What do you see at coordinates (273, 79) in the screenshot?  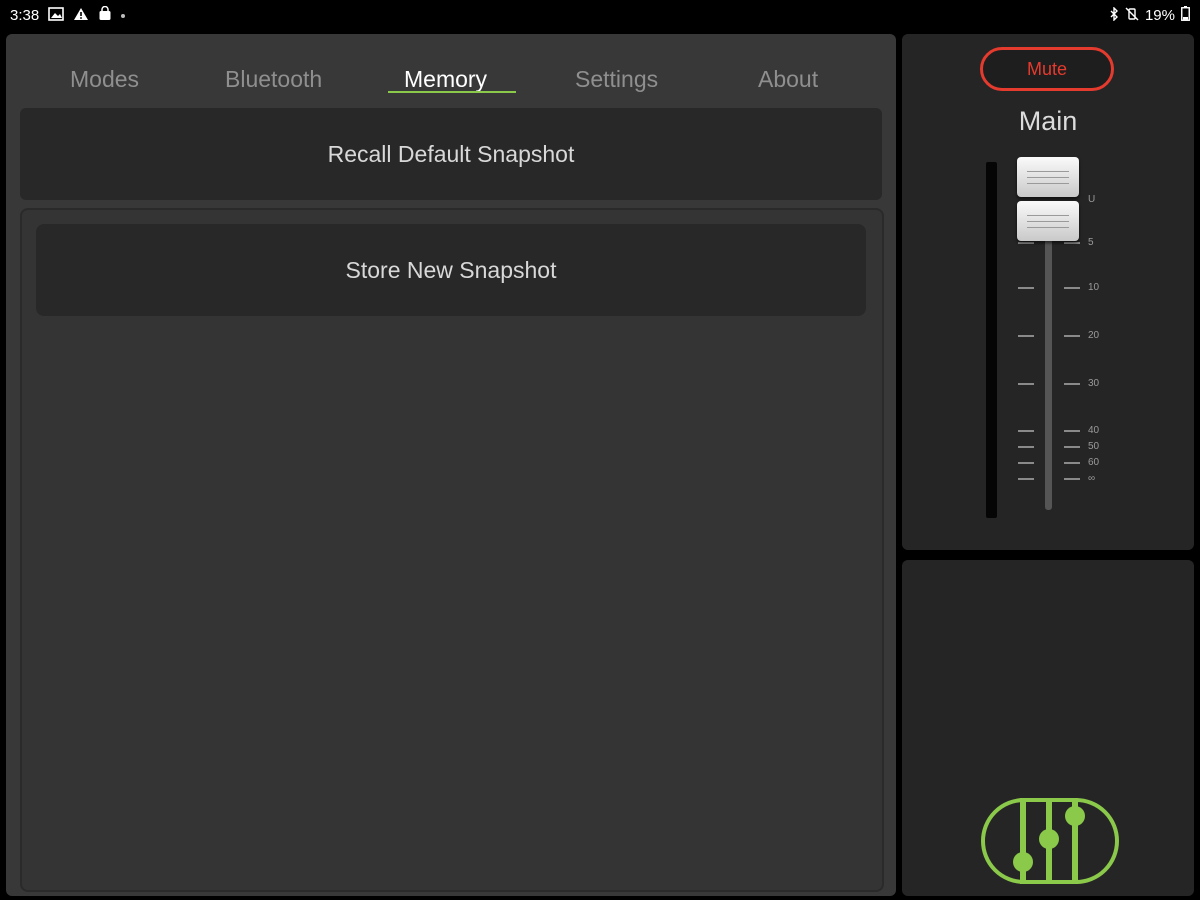 I see `tab-bluetooth: Bluetooth` at bounding box center [273, 79].